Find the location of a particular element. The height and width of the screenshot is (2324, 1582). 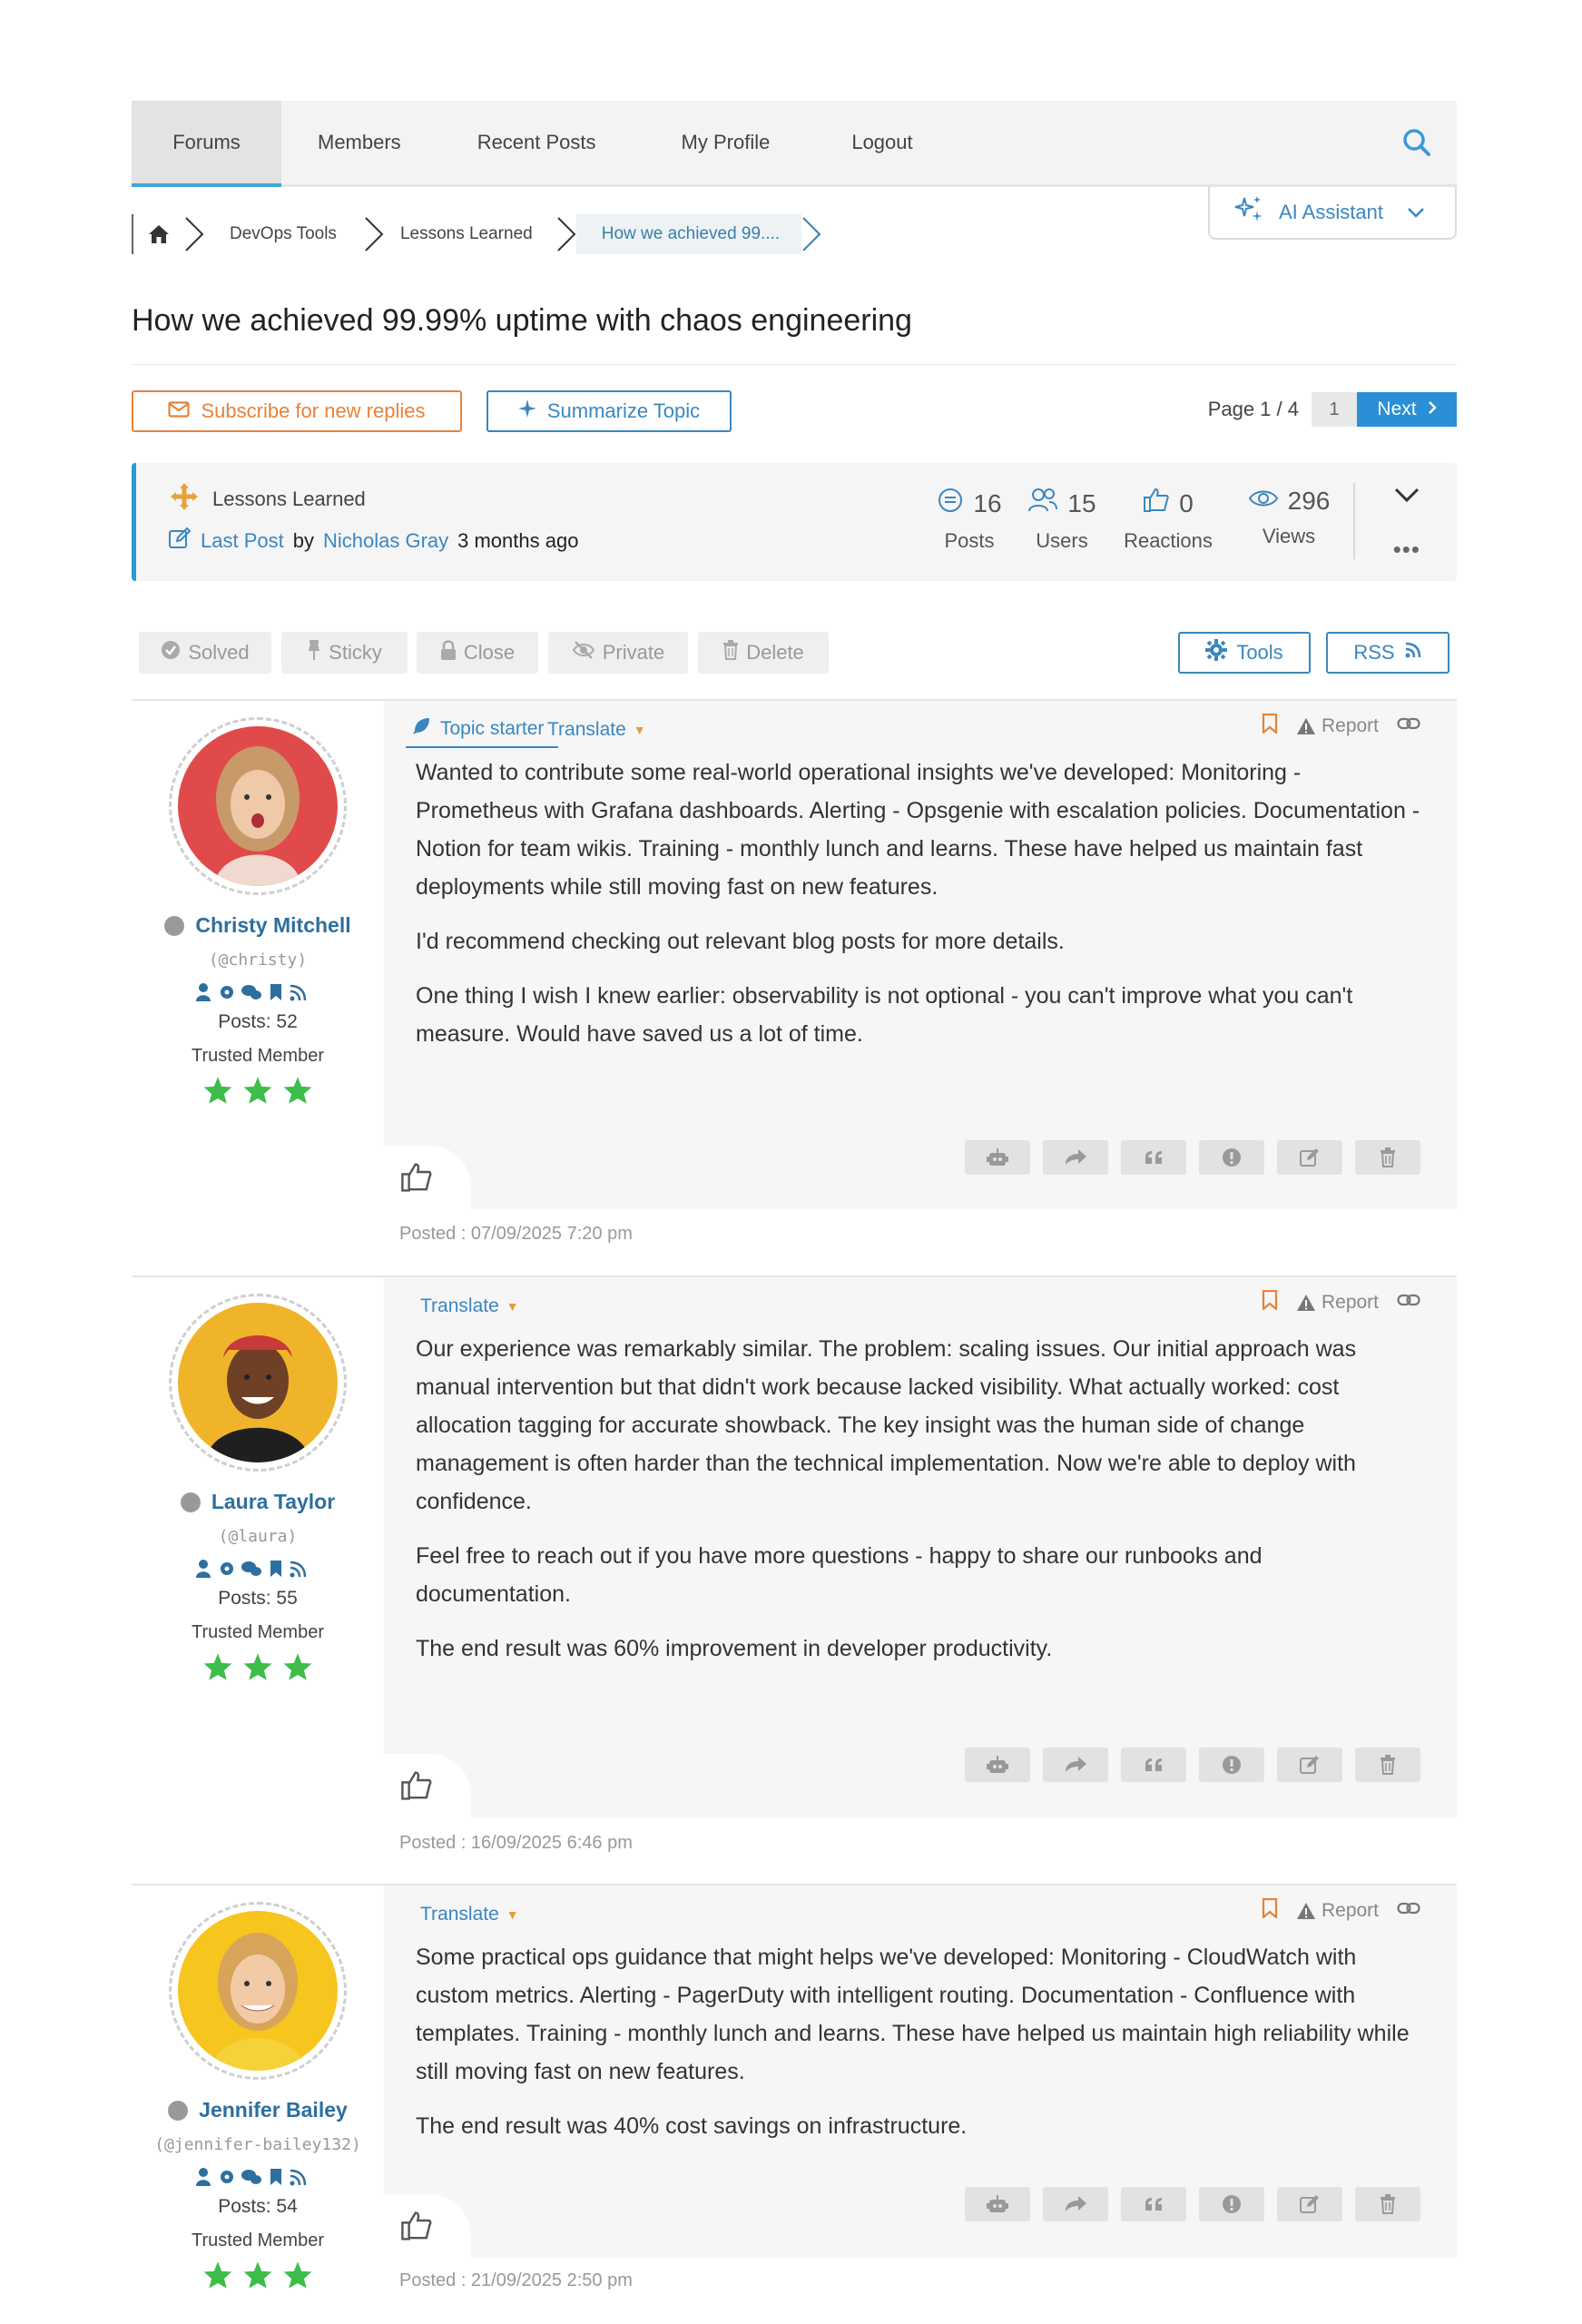

rss-button: RSS is located at coordinates (1387, 653).